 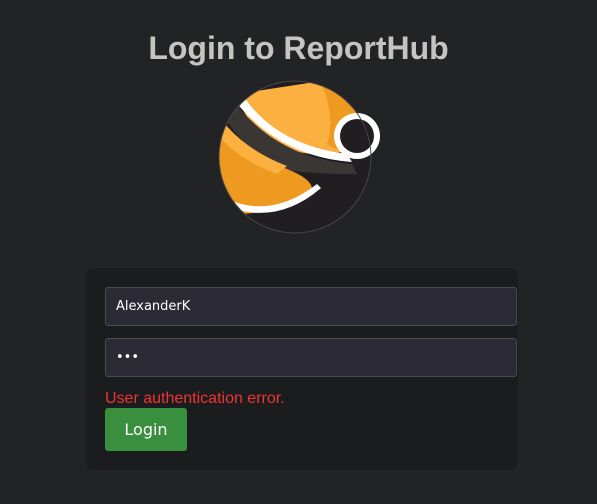 What do you see at coordinates (146, 429) in the screenshot?
I see `login-button: Login` at bounding box center [146, 429].